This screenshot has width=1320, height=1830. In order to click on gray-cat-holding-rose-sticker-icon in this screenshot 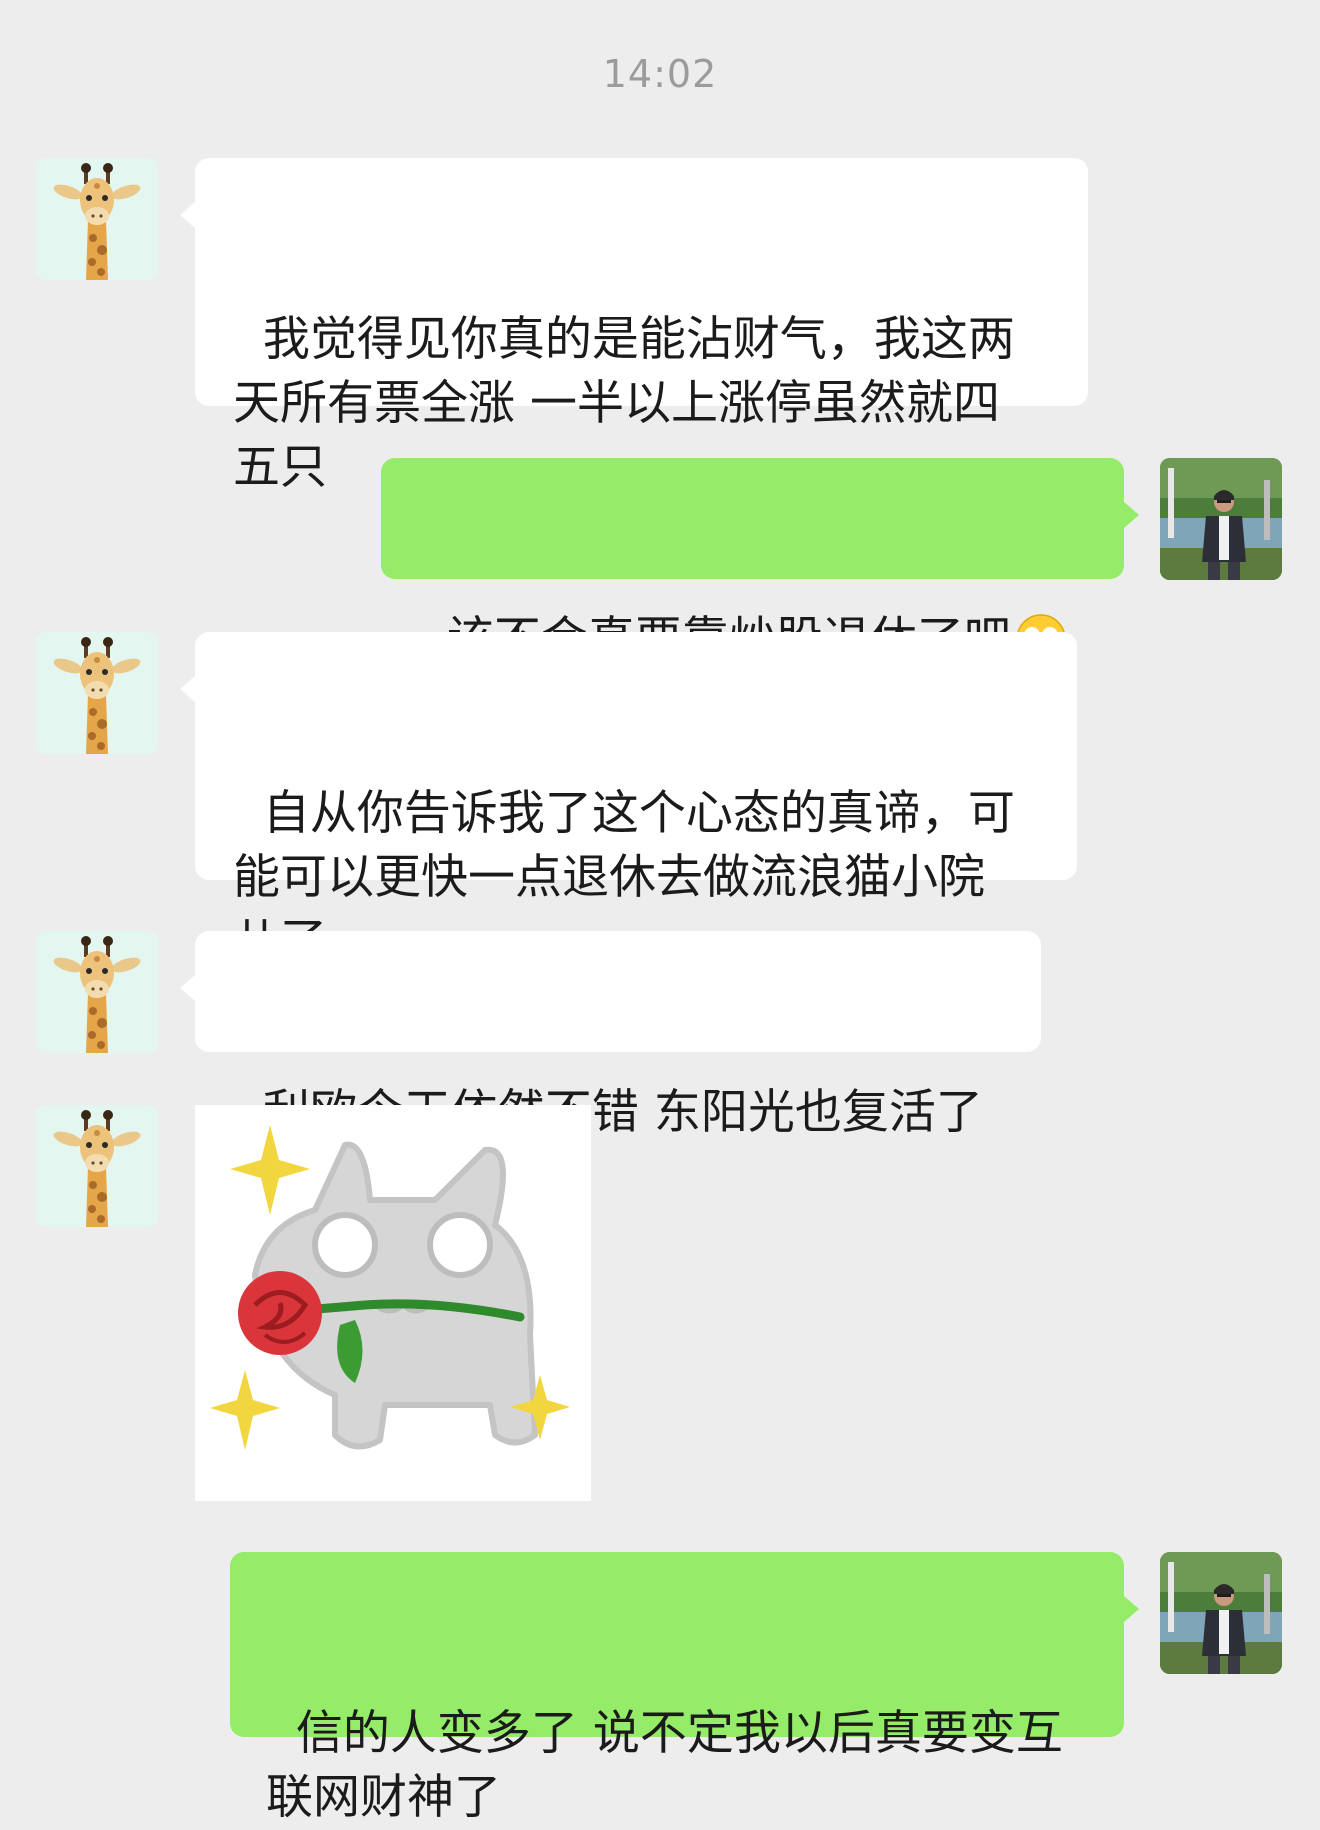, I will do `click(393, 1303)`.